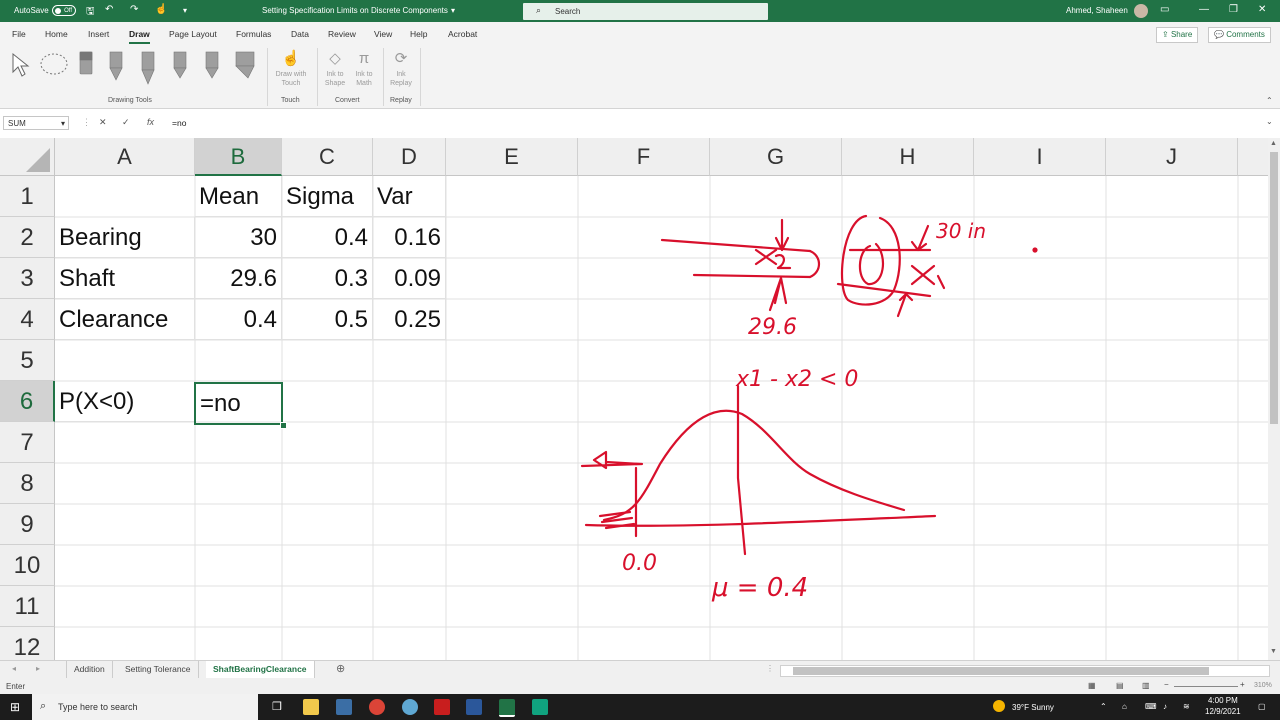 This screenshot has width=1280, height=720. I want to click on tab-formulas: Formulas, so click(253, 34).